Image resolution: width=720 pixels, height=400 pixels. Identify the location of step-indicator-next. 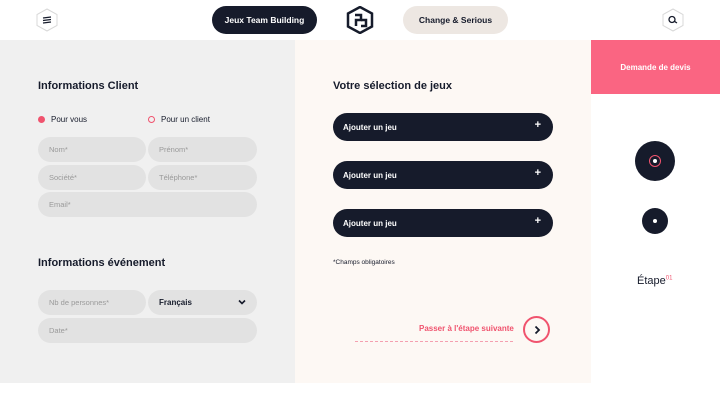
(655, 221).